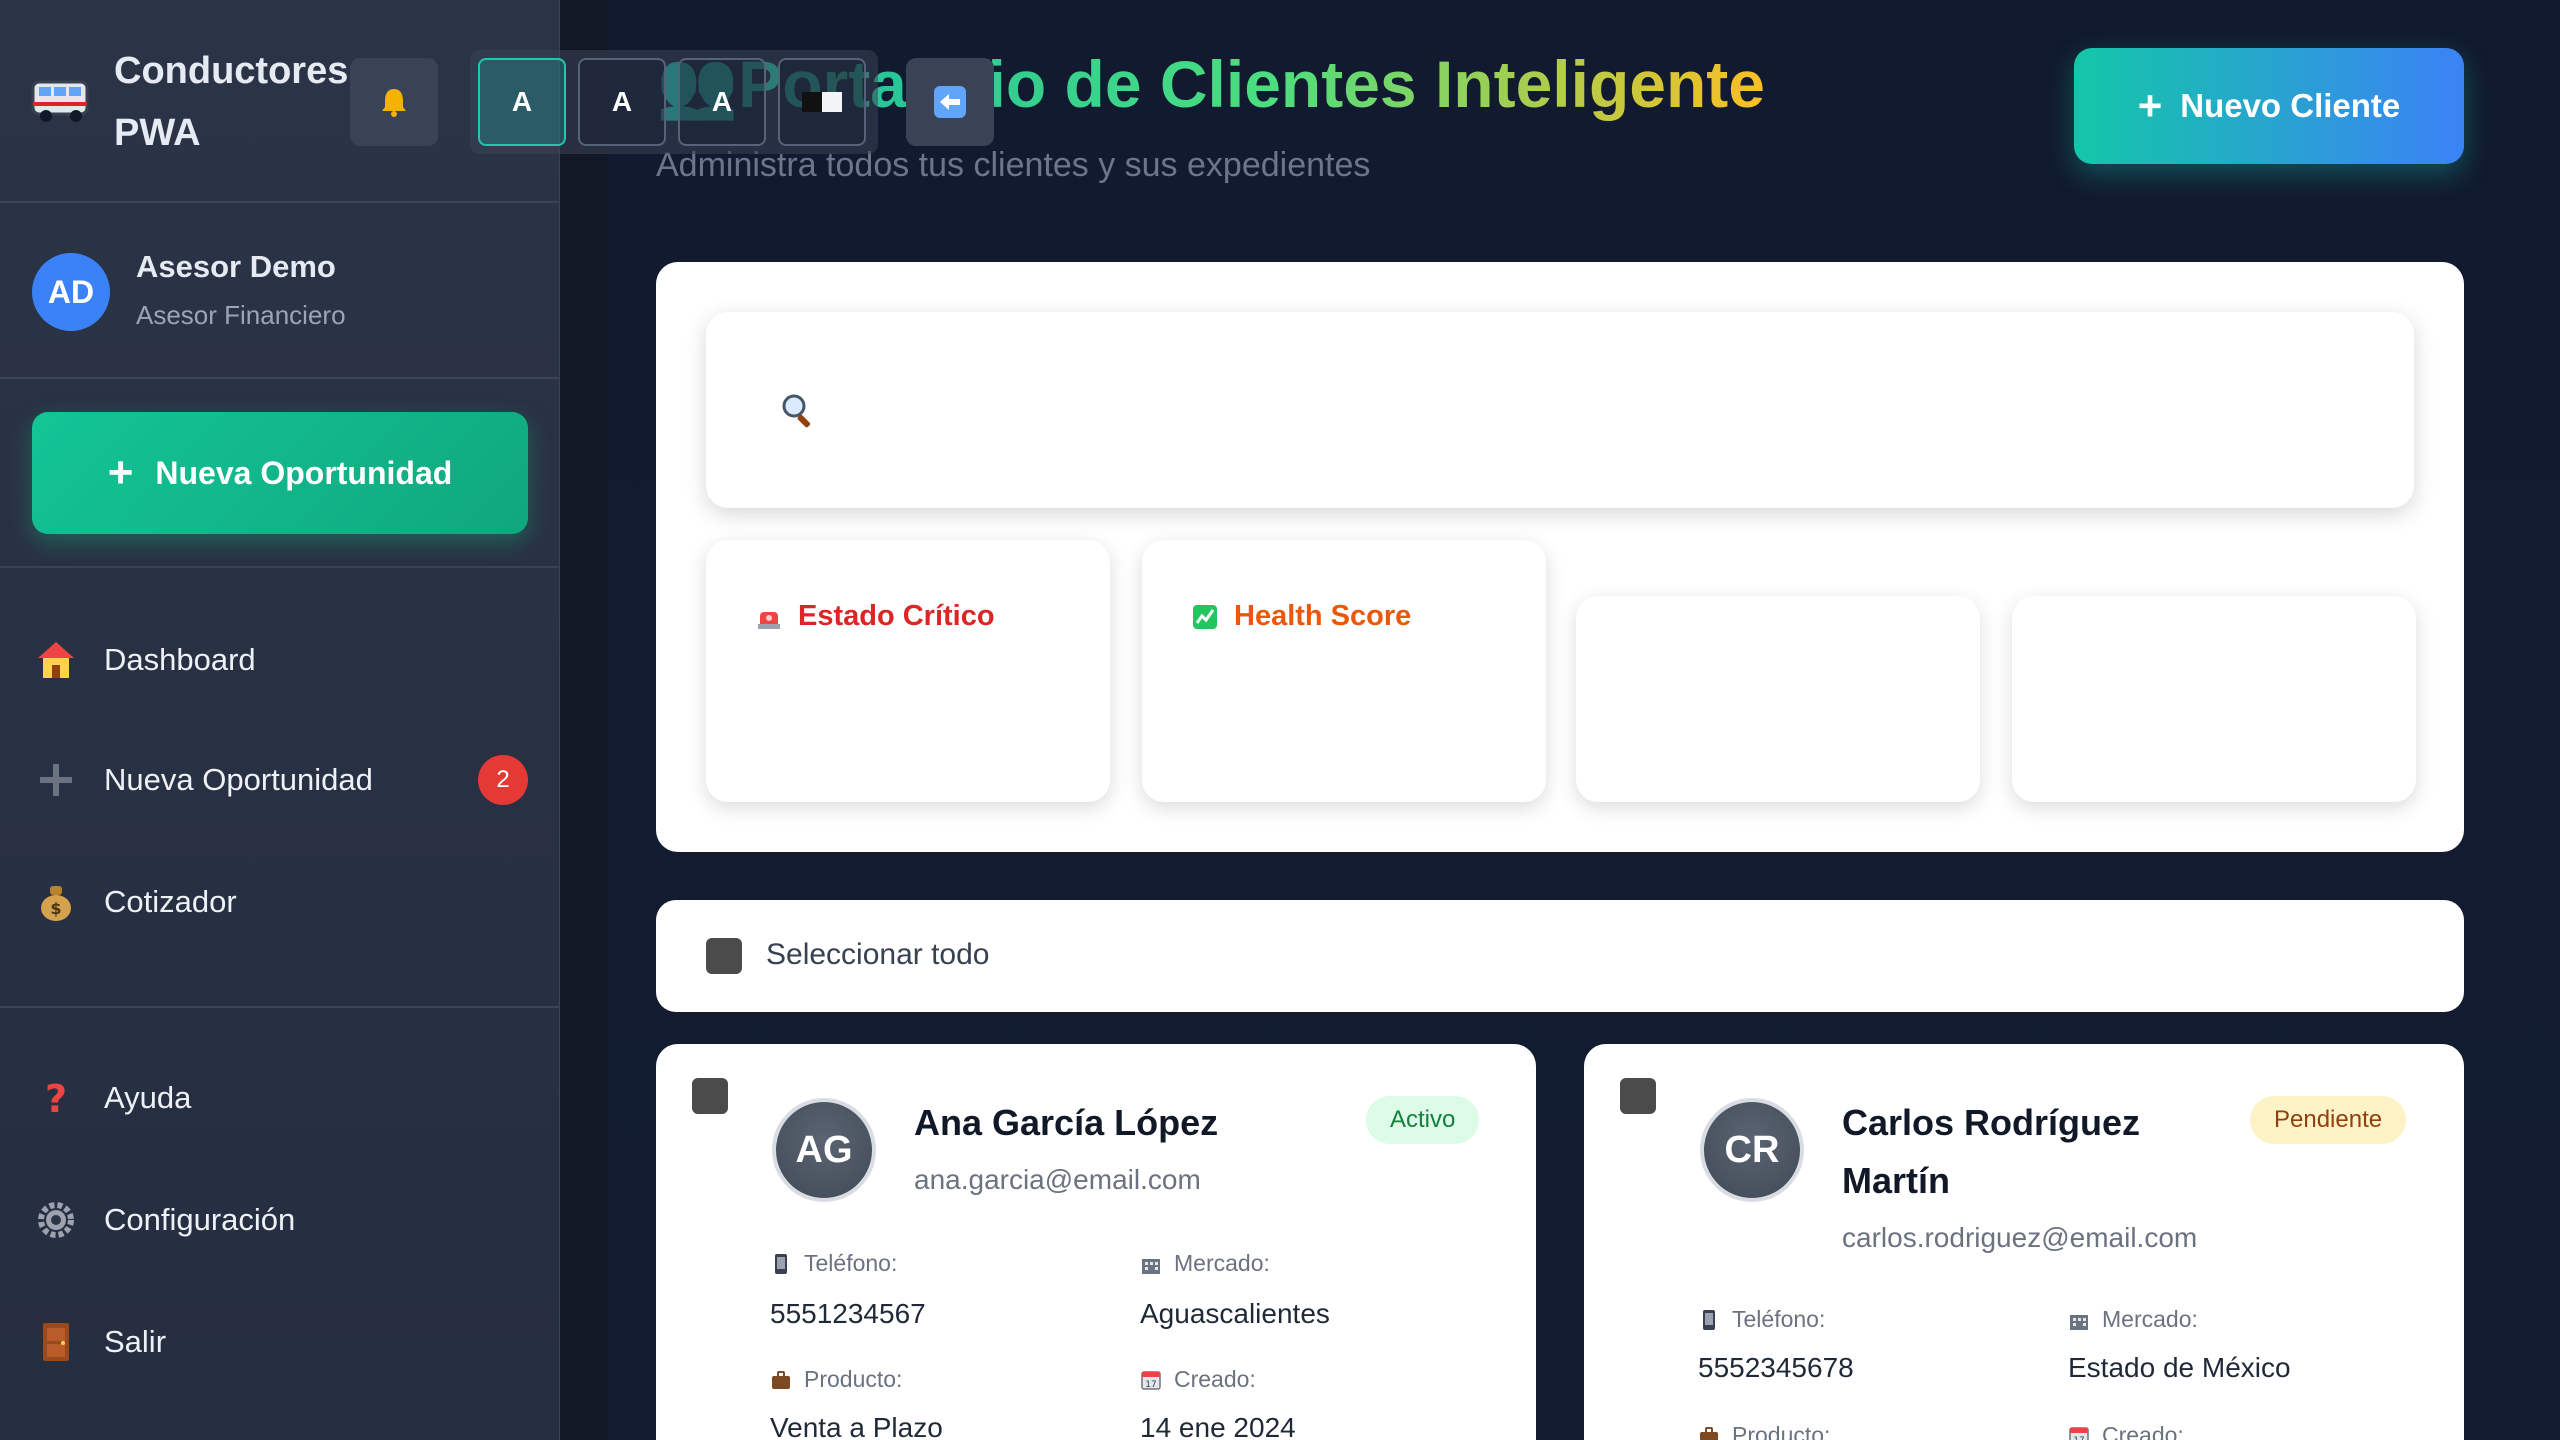 This screenshot has height=1440, width=2560. What do you see at coordinates (674, 102) in the screenshot?
I see `font-size-controls: A A A` at bounding box center [674, 102].